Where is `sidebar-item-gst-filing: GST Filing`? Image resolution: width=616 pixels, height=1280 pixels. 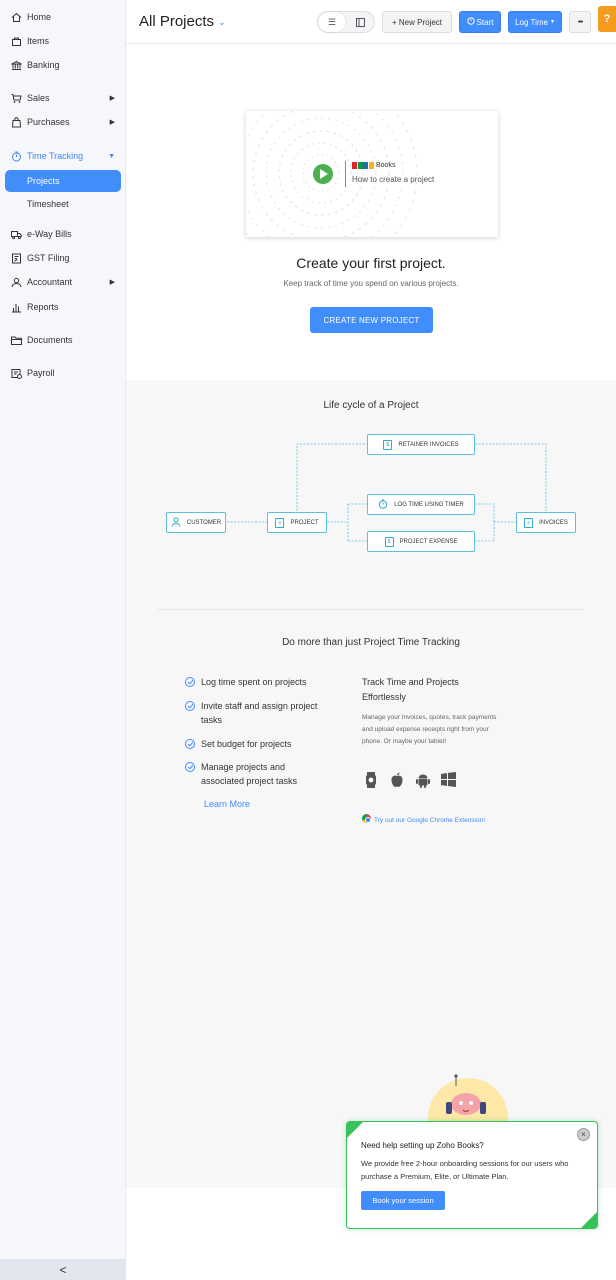 sidebar-item-gst-filing: GST Filing is located at coordinates (63, 258).